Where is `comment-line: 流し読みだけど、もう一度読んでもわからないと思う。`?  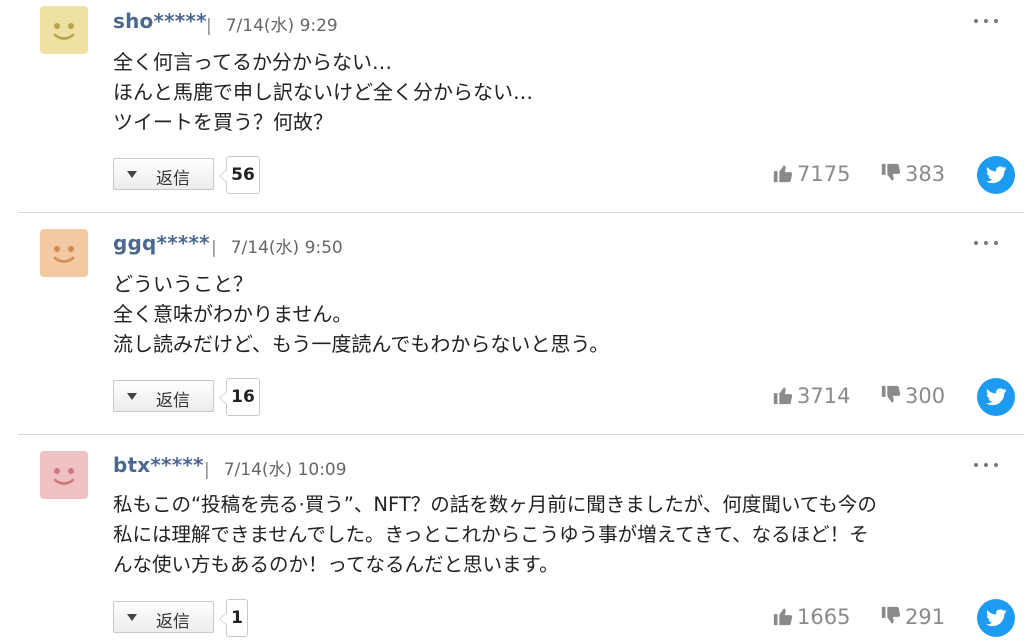
comment-line: 流し読みだけど、もう一度読んでもわからないと思う。 is located at coordinates (361, 344).